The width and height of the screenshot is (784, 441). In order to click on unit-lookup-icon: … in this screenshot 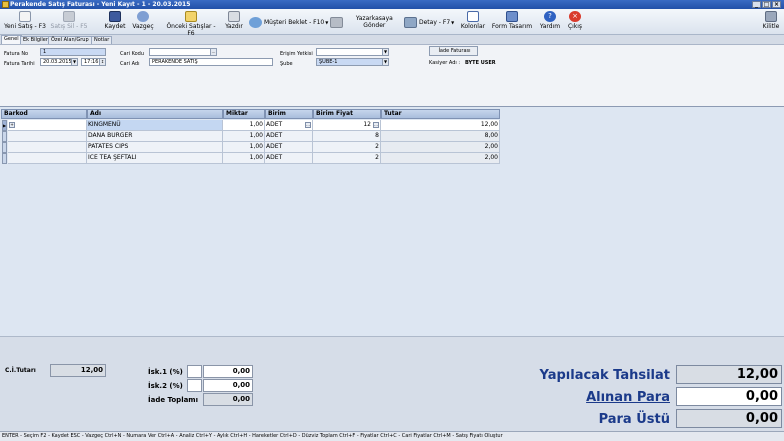, I will do `click(308, 125)`.